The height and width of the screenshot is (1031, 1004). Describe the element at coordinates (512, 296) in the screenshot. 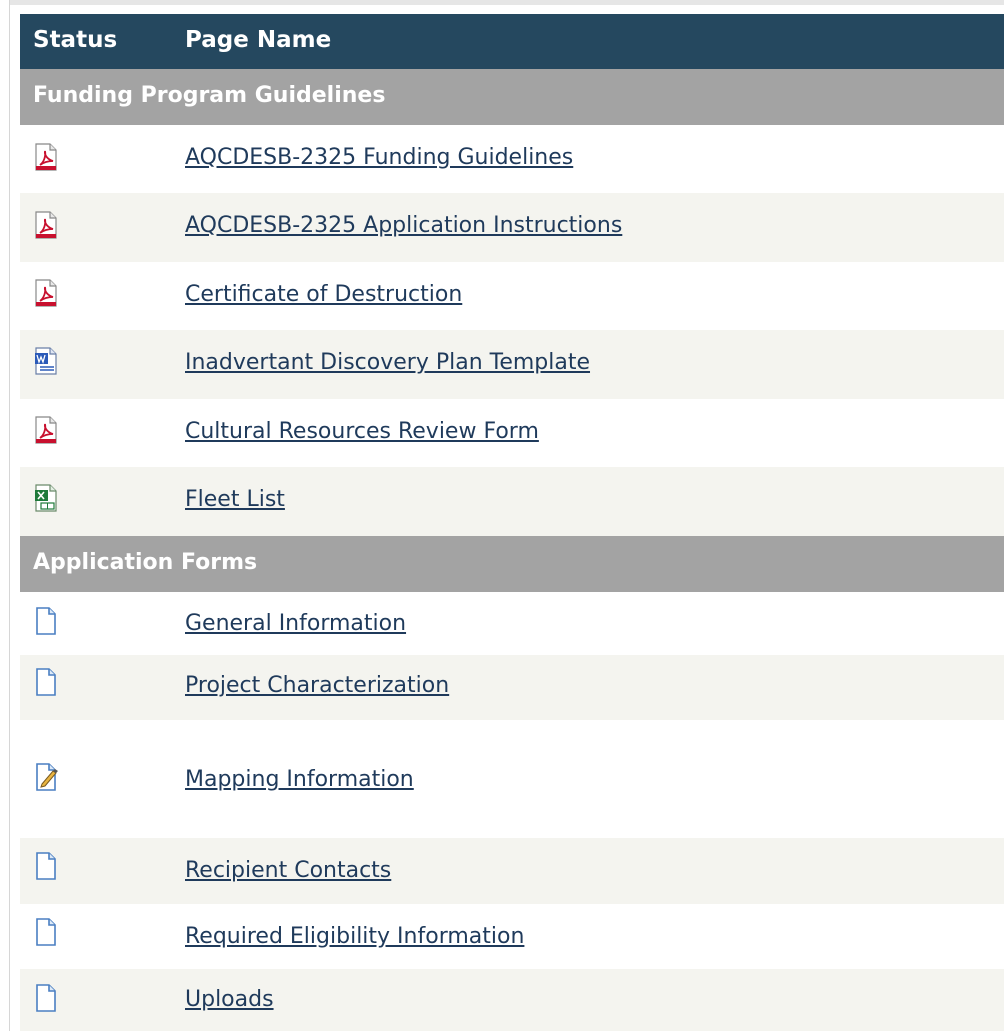

I see `list-item: Certificate of Destruction` at that location.